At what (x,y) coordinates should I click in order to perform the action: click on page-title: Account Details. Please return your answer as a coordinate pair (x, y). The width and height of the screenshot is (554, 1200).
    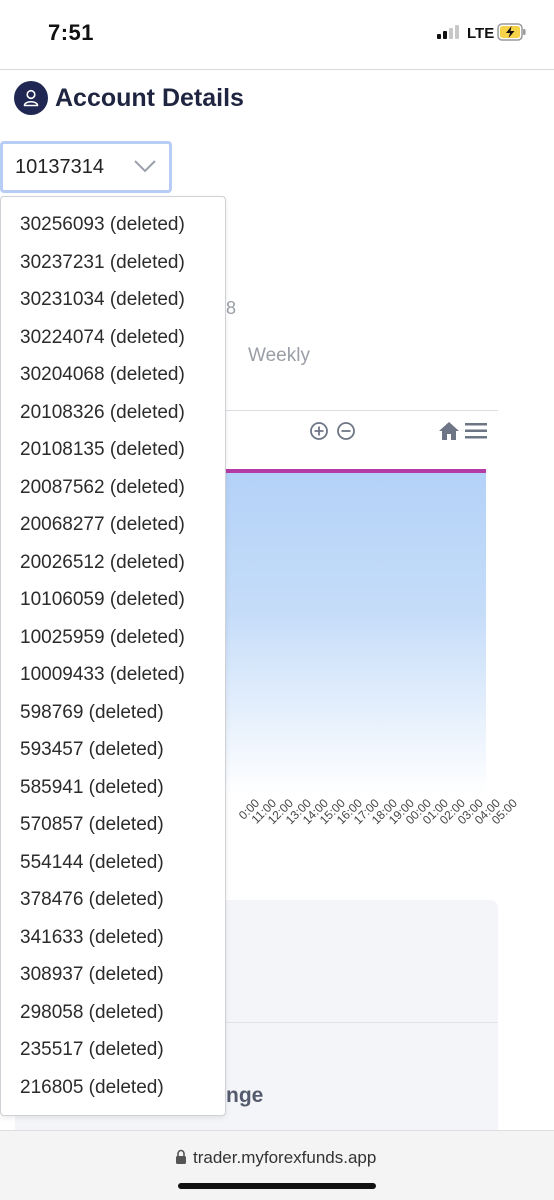
    Looking at the image, I should click on (149, 97).